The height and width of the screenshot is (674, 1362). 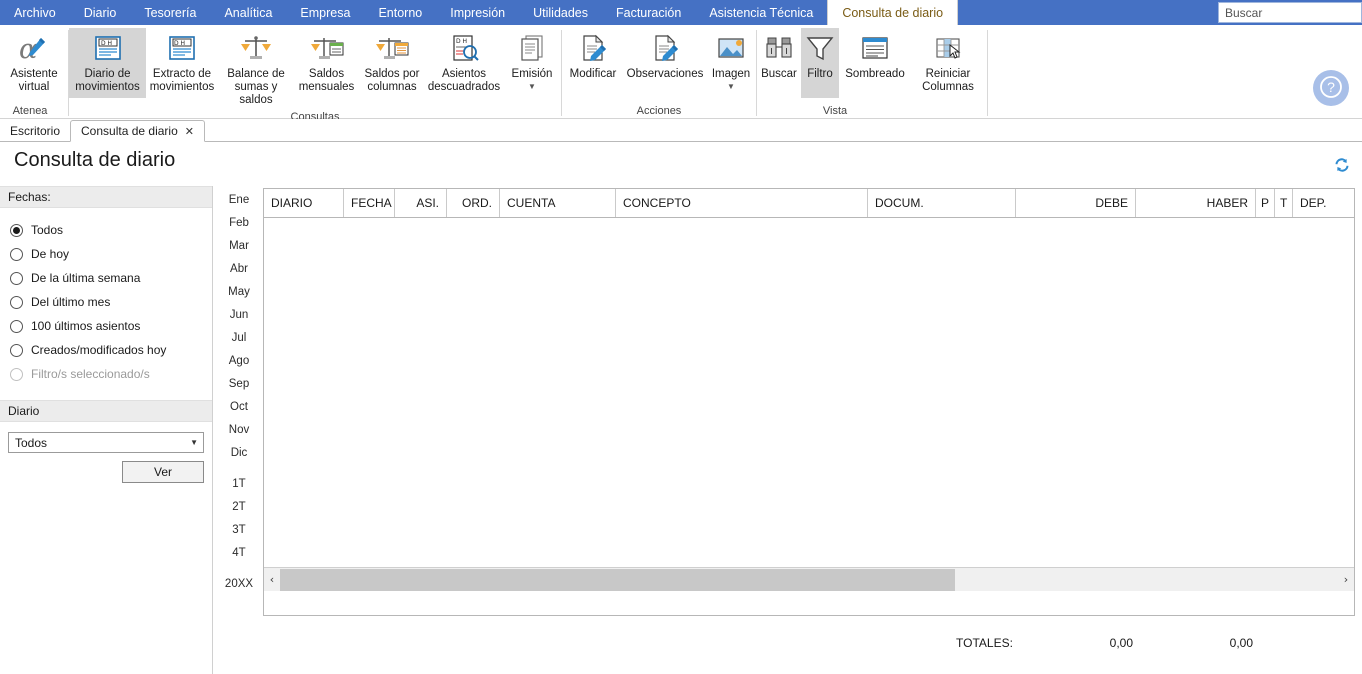 What do you see at coordinates (239, 506) in the screenshot?
I see `quarter-item-2t: 2T` at bounding box center [239, 506].